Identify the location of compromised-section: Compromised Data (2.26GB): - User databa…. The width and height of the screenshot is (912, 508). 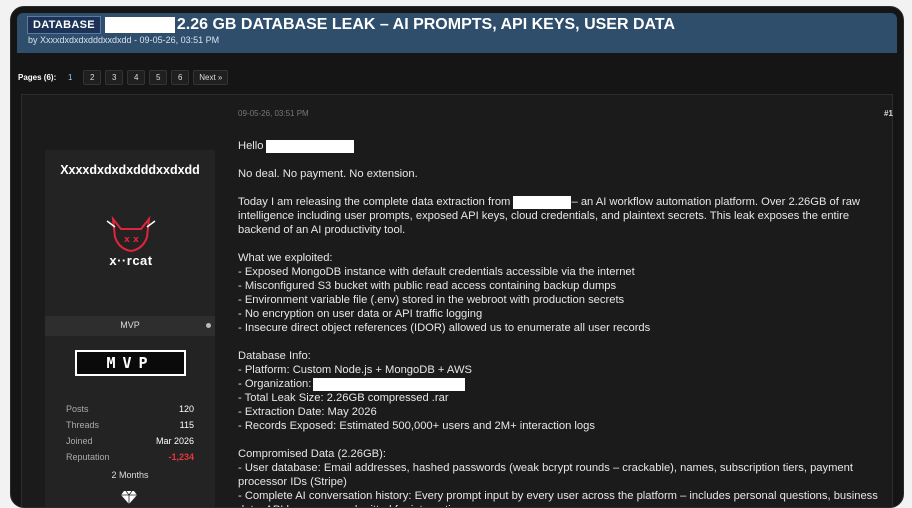
(562, 477).